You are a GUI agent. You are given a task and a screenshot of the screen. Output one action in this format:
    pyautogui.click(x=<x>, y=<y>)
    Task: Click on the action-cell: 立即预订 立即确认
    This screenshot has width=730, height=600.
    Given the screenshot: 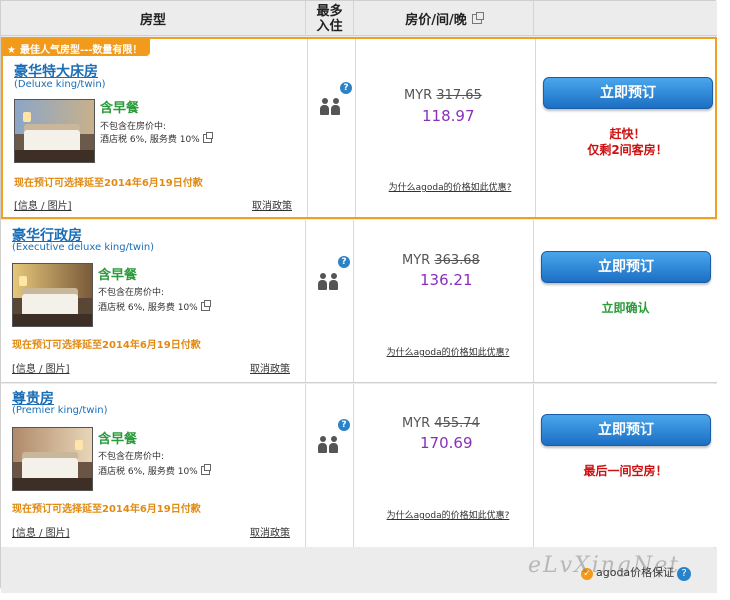 What is the action you would take?
    pyautogui.click(x=625, y=301)
    